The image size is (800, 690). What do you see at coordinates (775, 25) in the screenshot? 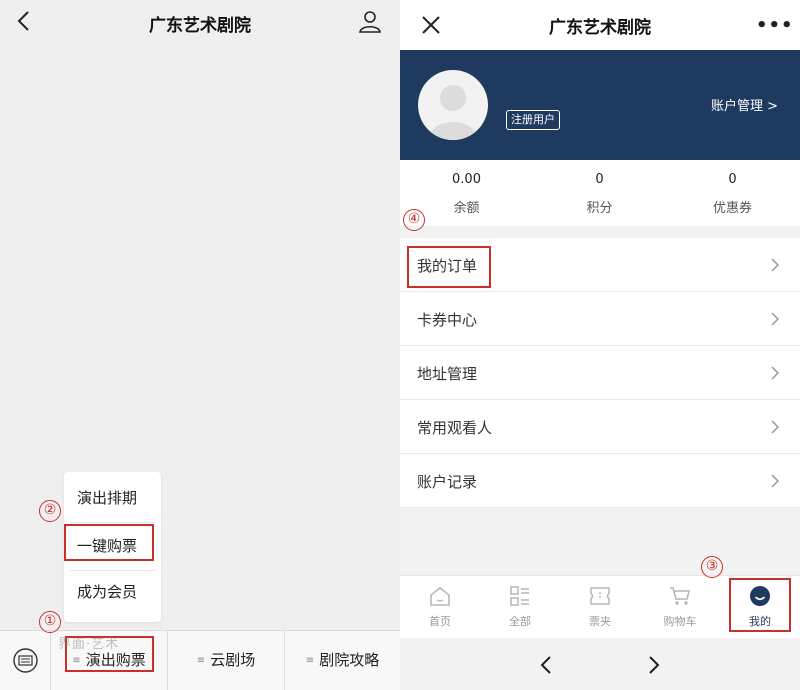
I see `more-options-icon: •••` at bounding box center [775, 25].